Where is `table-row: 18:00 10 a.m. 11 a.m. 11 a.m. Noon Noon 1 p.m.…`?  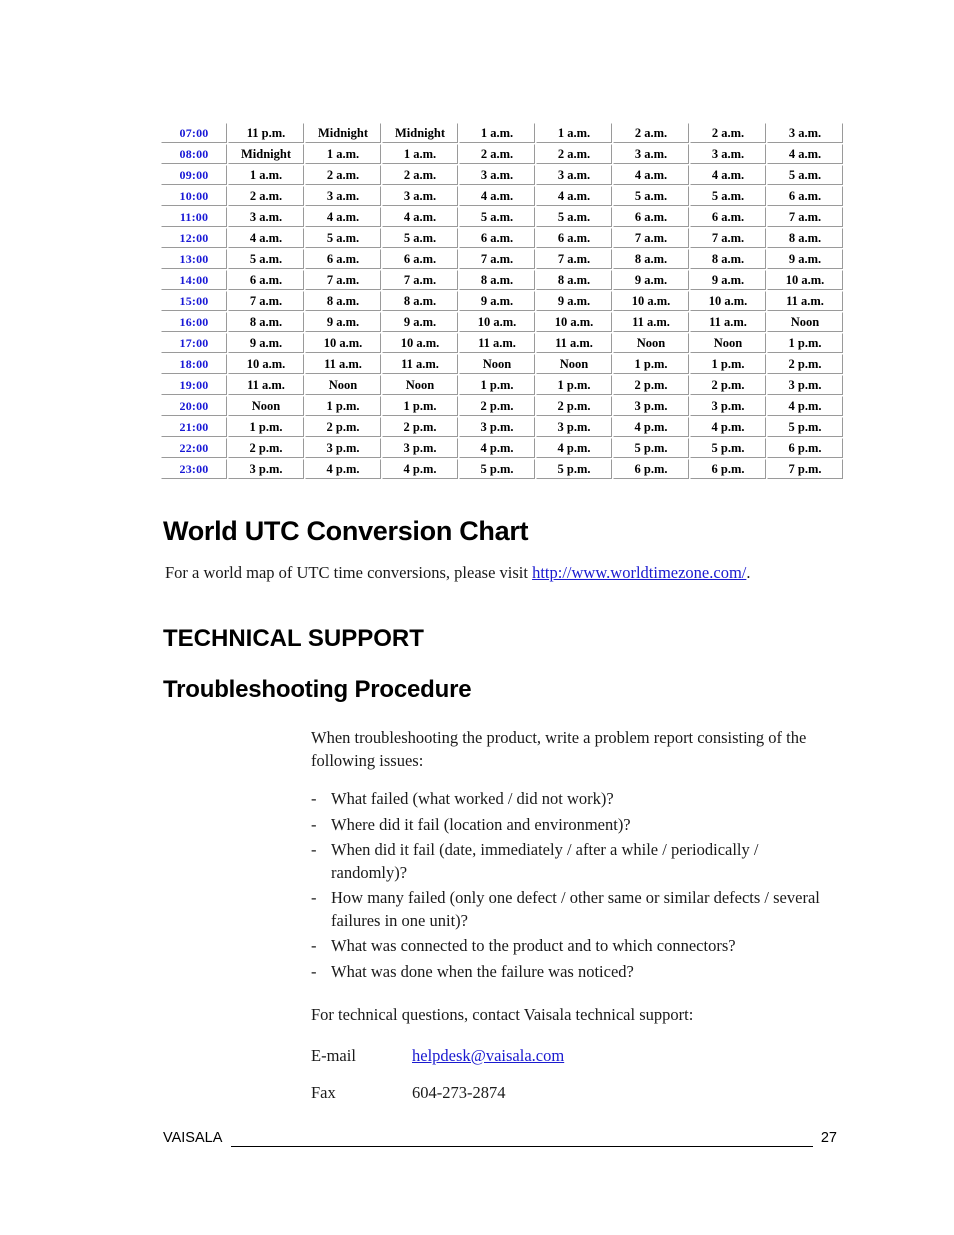 table-row: 18:00 10 a.m. 11 a.m. 11 a.m. Noon Noon 1 p.m.… is located at coordinates (502, 364).